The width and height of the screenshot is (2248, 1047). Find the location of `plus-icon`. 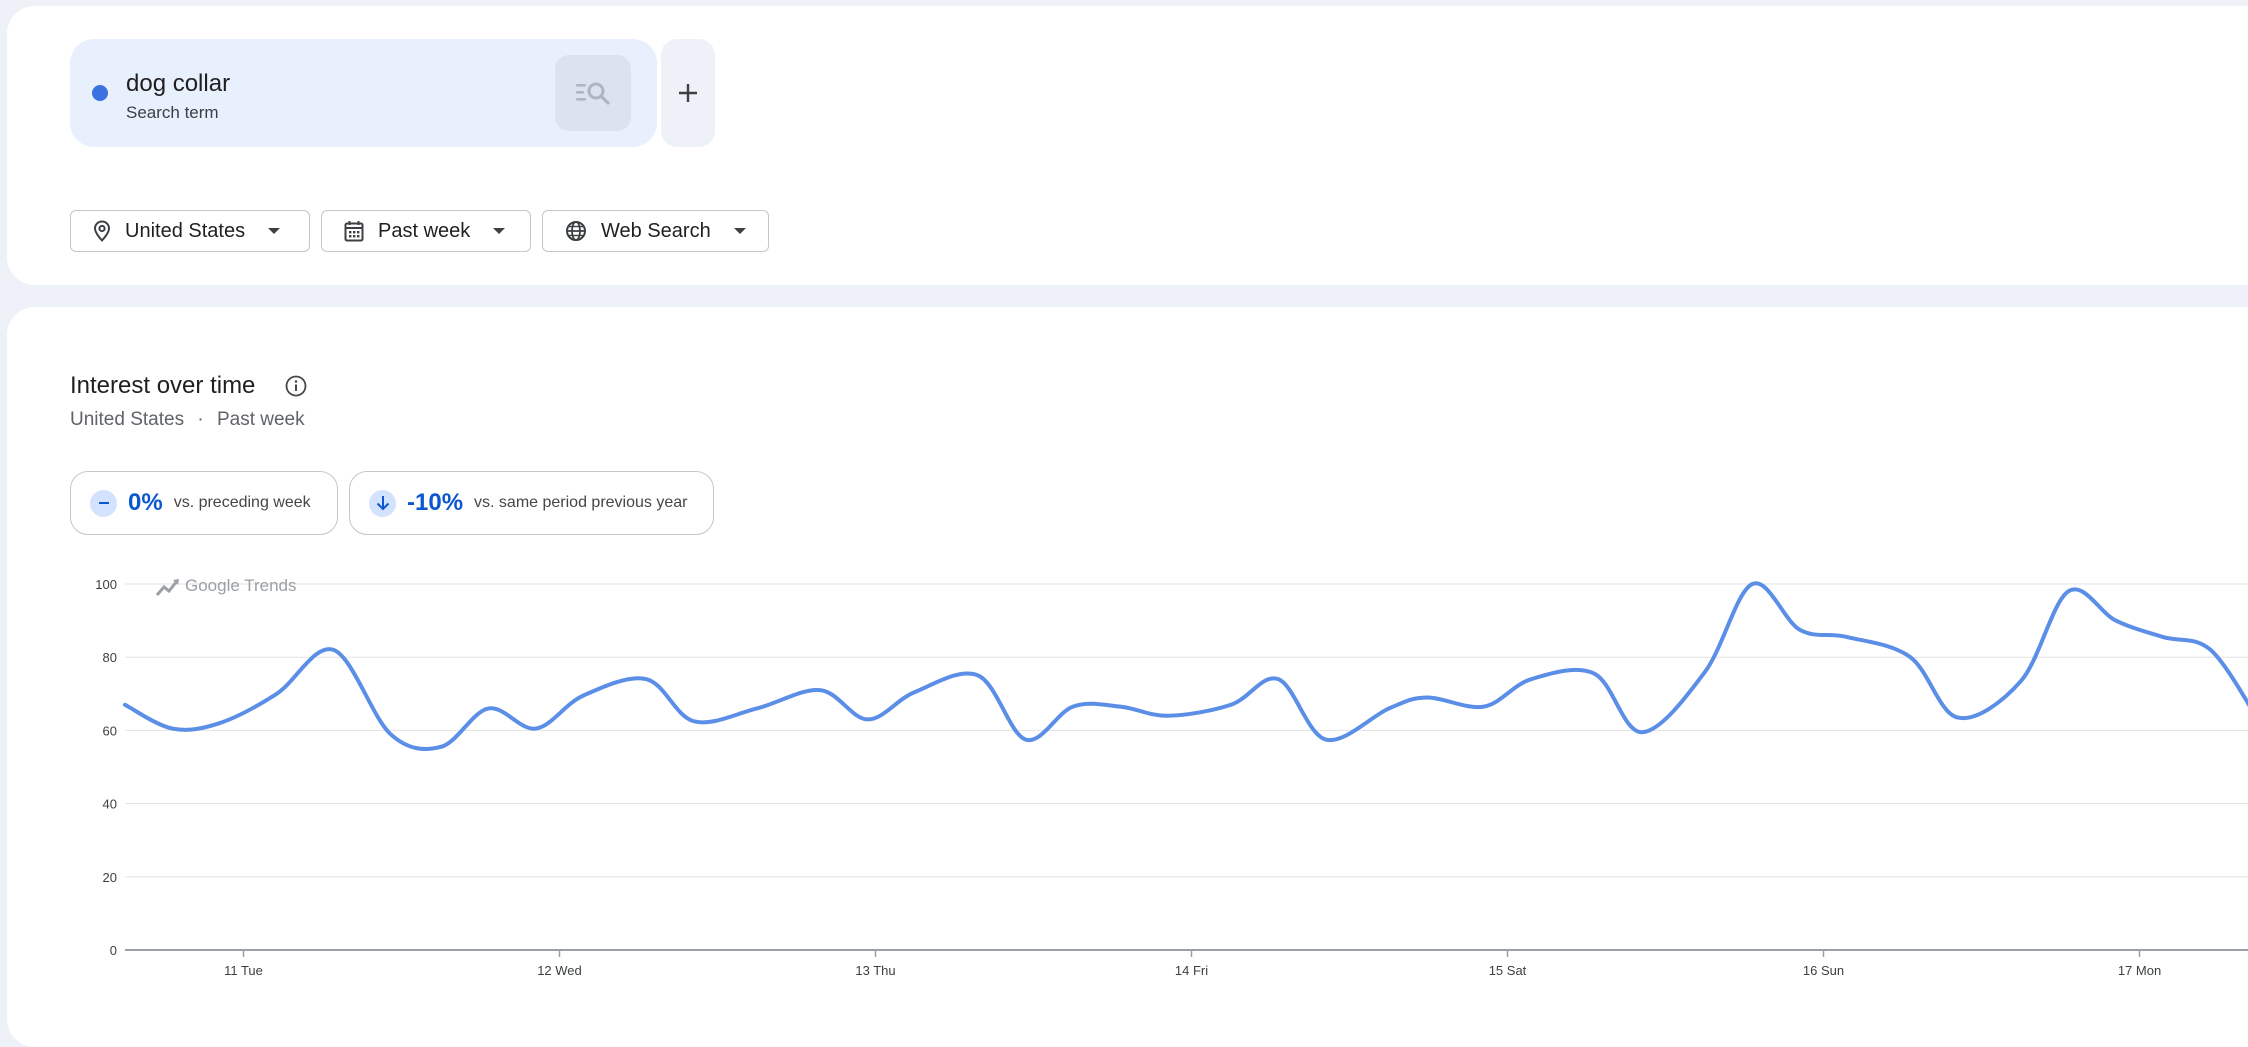

plus-icon is located at coordinates (688, 93).